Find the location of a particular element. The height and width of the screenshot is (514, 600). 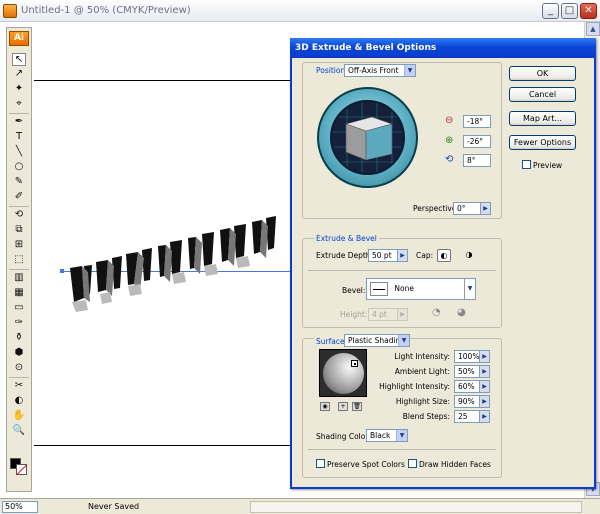

cap-on-icon: ◐ is located at coordinates (444, 255).